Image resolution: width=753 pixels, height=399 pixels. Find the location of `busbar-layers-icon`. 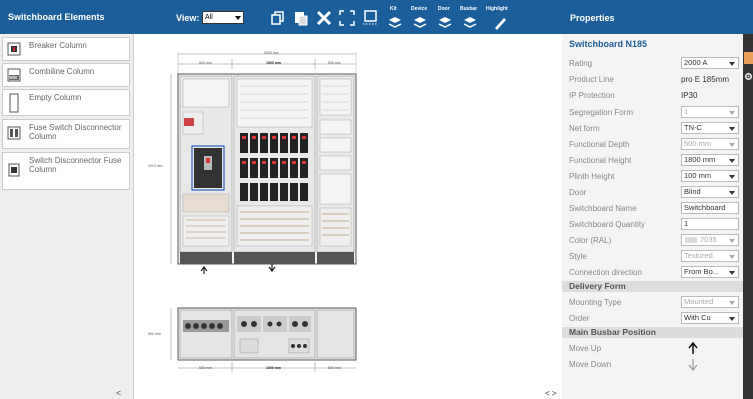

busbar-layers-icon is located at coordinates (470, 23).